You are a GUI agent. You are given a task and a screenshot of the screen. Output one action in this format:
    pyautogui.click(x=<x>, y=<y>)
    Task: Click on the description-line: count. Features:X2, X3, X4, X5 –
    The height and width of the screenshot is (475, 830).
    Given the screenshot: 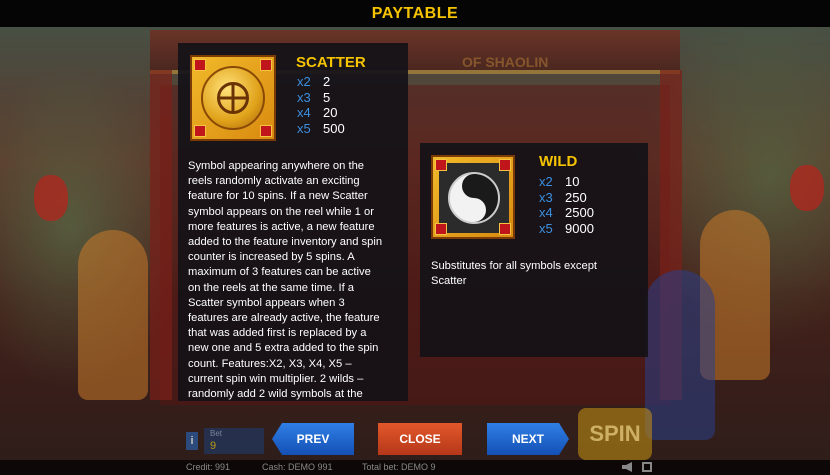 What is the action you would take?
    pyautogui.click(x=270, y=363)
    